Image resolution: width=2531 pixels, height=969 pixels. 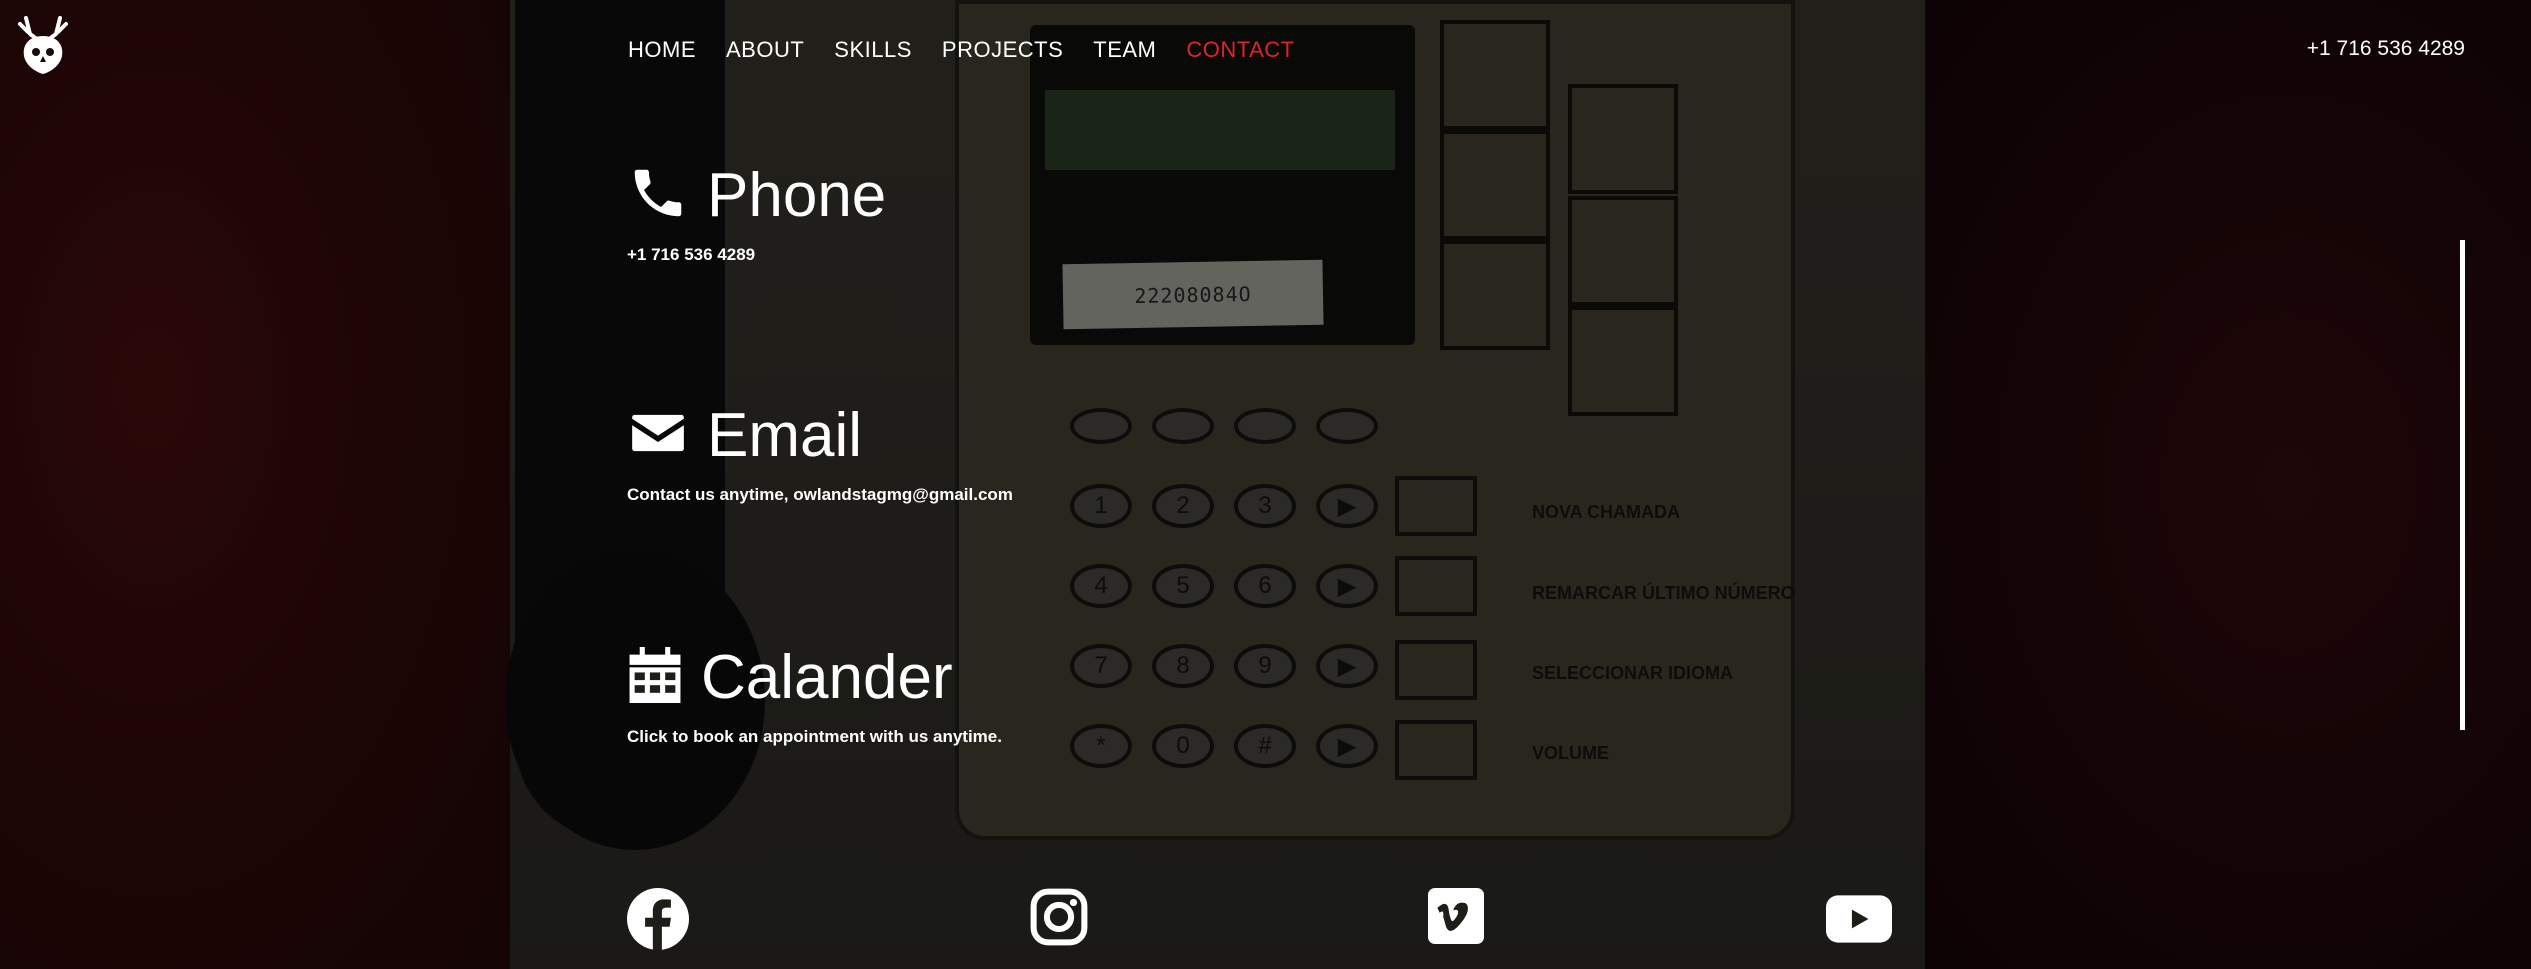 What do you see at coordinates (827, 677) in the screenshot?
I see `calendar-title: Calander` at bounding box center [827, 677].